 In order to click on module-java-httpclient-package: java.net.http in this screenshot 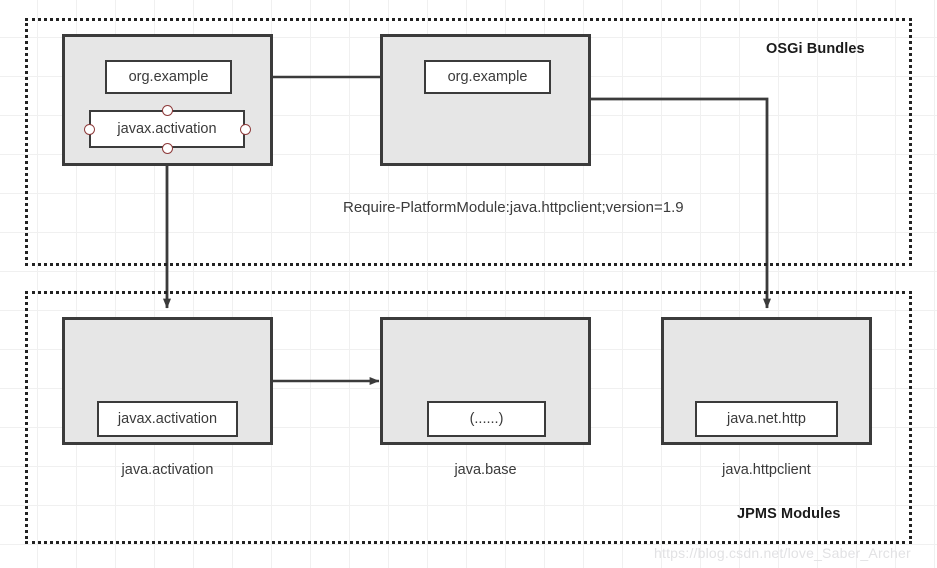, I will do `click(766, 419)`.